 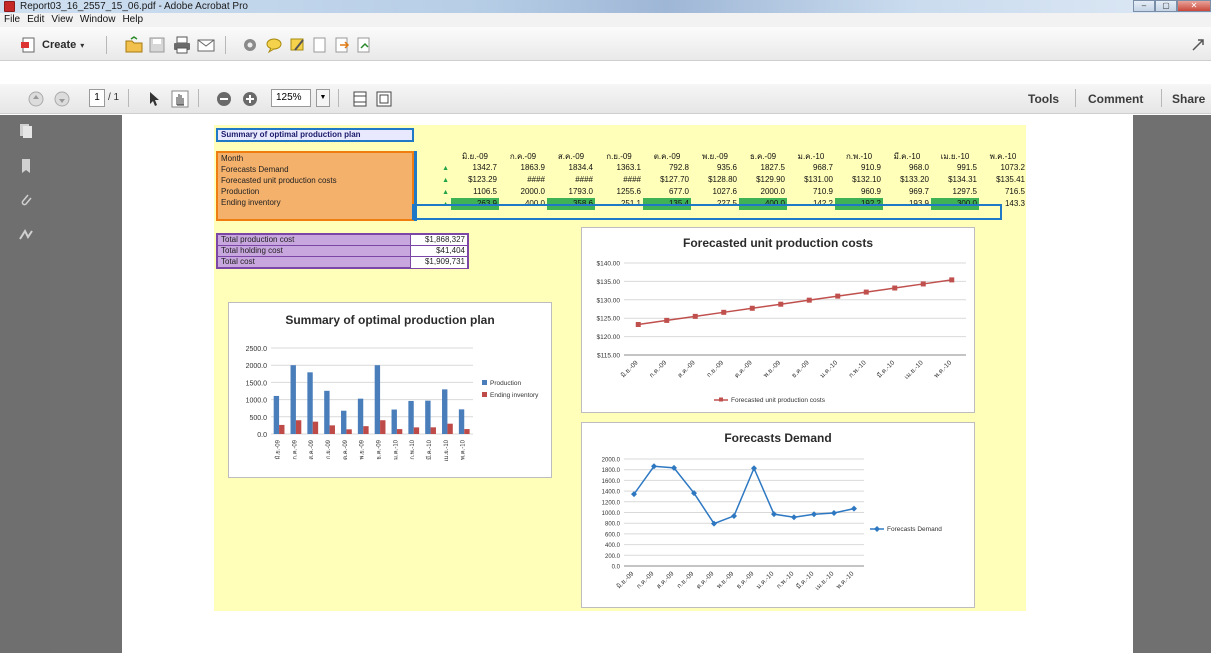 What do you see at coordinates (98, 20) in the screenshot?
I see `menu-window: Window` at bounding box center [98, 20].